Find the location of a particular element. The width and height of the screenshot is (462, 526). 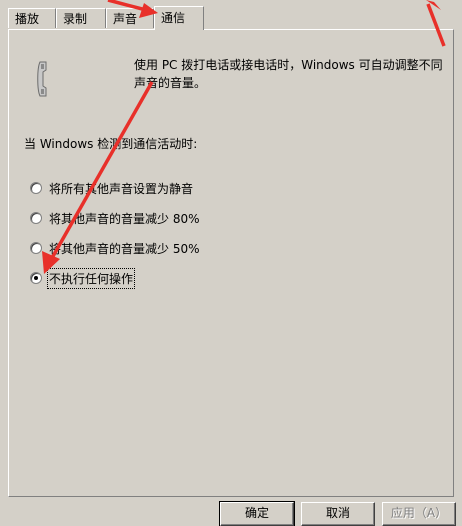

ok-button: 确定 is located at coordinates (257, 513).